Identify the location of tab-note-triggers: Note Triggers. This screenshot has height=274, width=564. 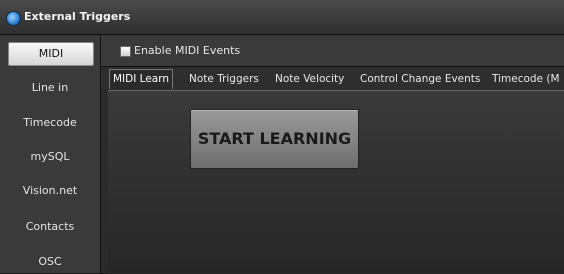
(224, 80).